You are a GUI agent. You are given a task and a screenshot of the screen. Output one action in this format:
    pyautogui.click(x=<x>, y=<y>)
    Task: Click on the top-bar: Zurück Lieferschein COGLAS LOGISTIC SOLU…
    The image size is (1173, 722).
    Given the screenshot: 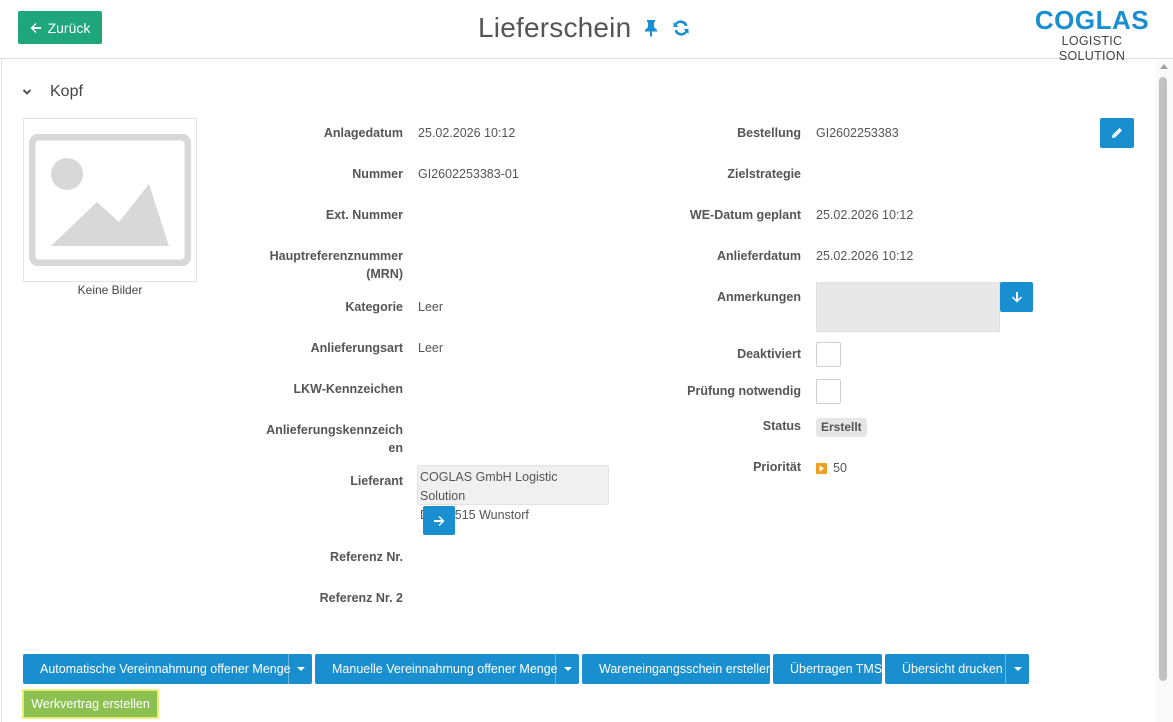 What is the action you would take?
    pyautogui.click(x=586, y=31)
    